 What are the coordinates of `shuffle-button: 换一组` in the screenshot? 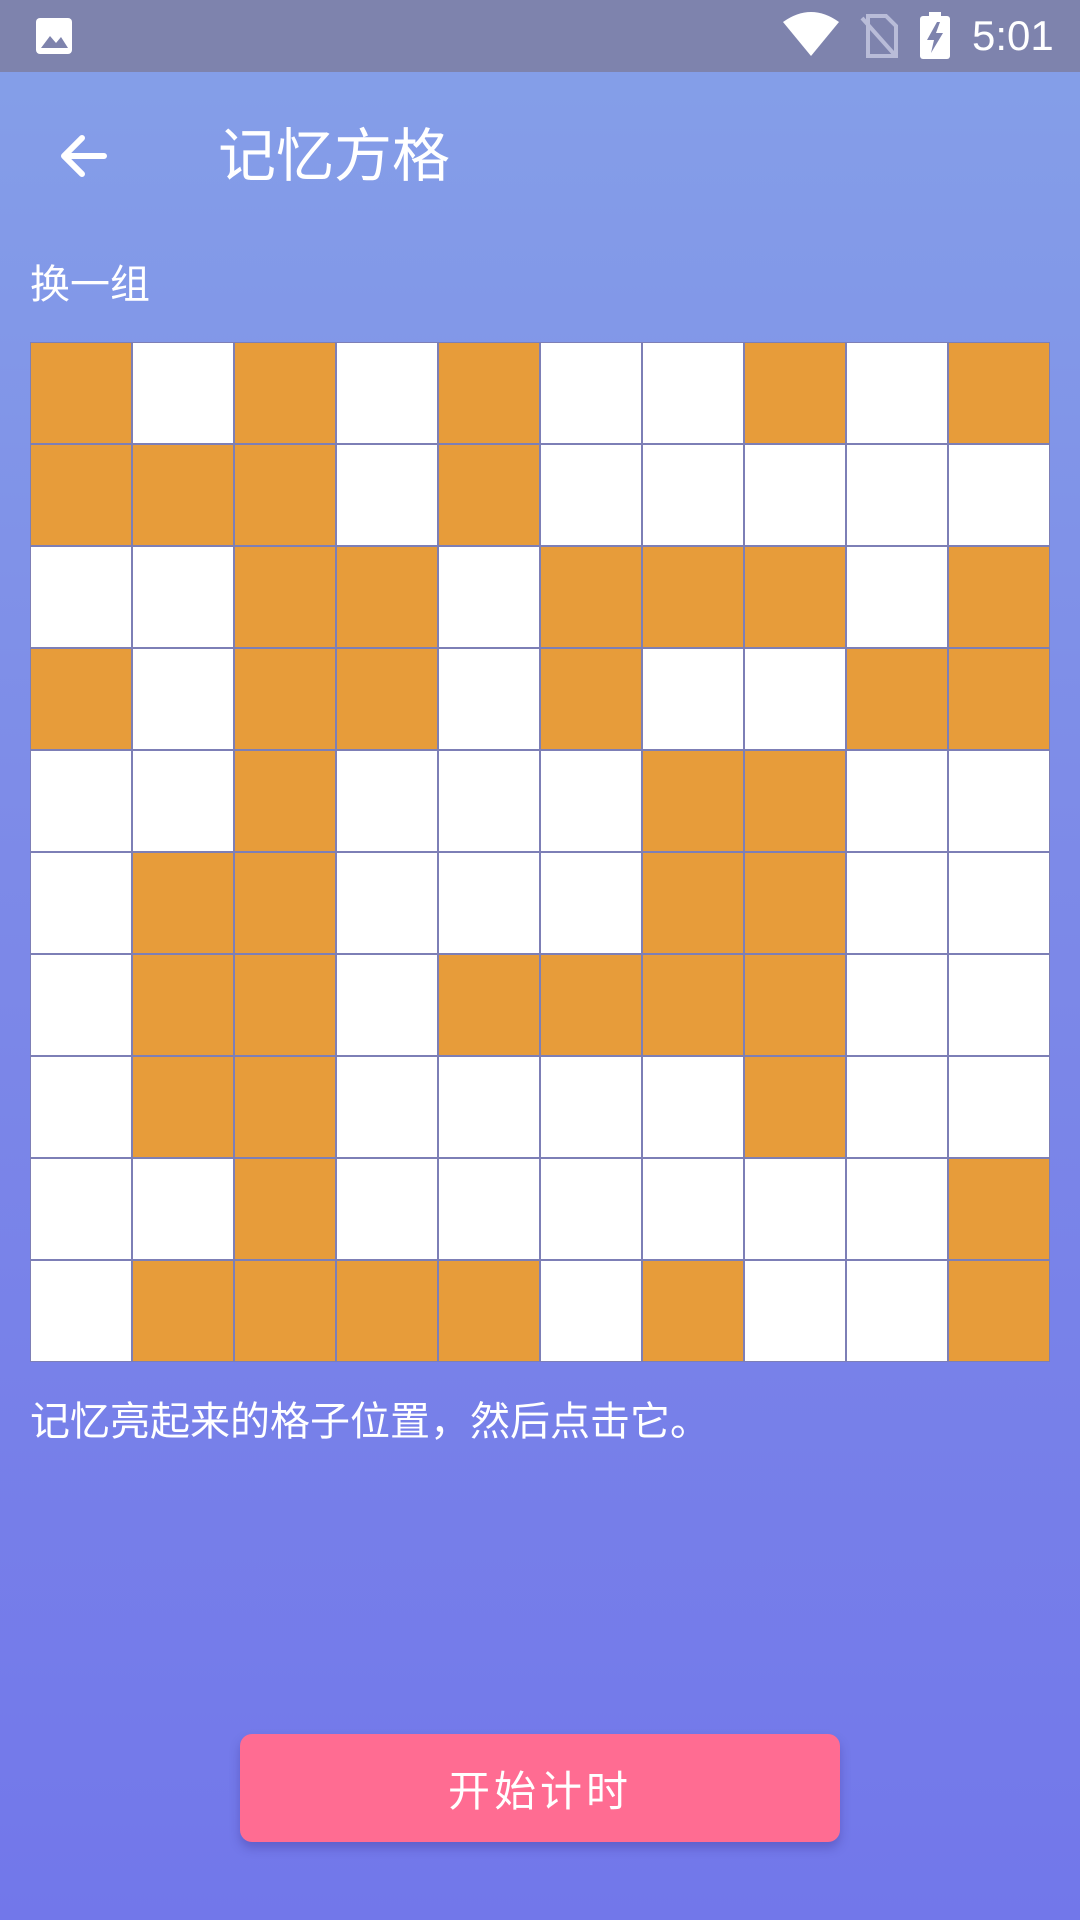 It's located at (90, 285).